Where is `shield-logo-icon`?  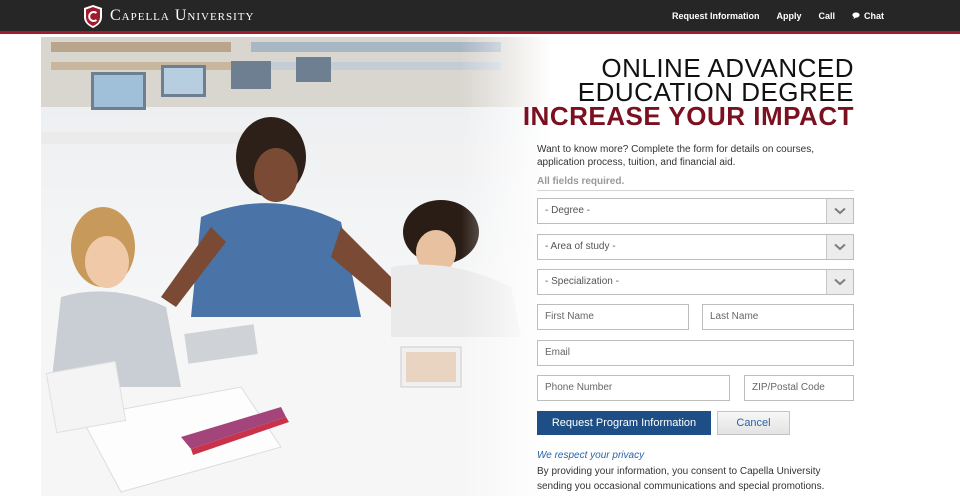 shield-logo-icon is located at coordinates (93, 16).